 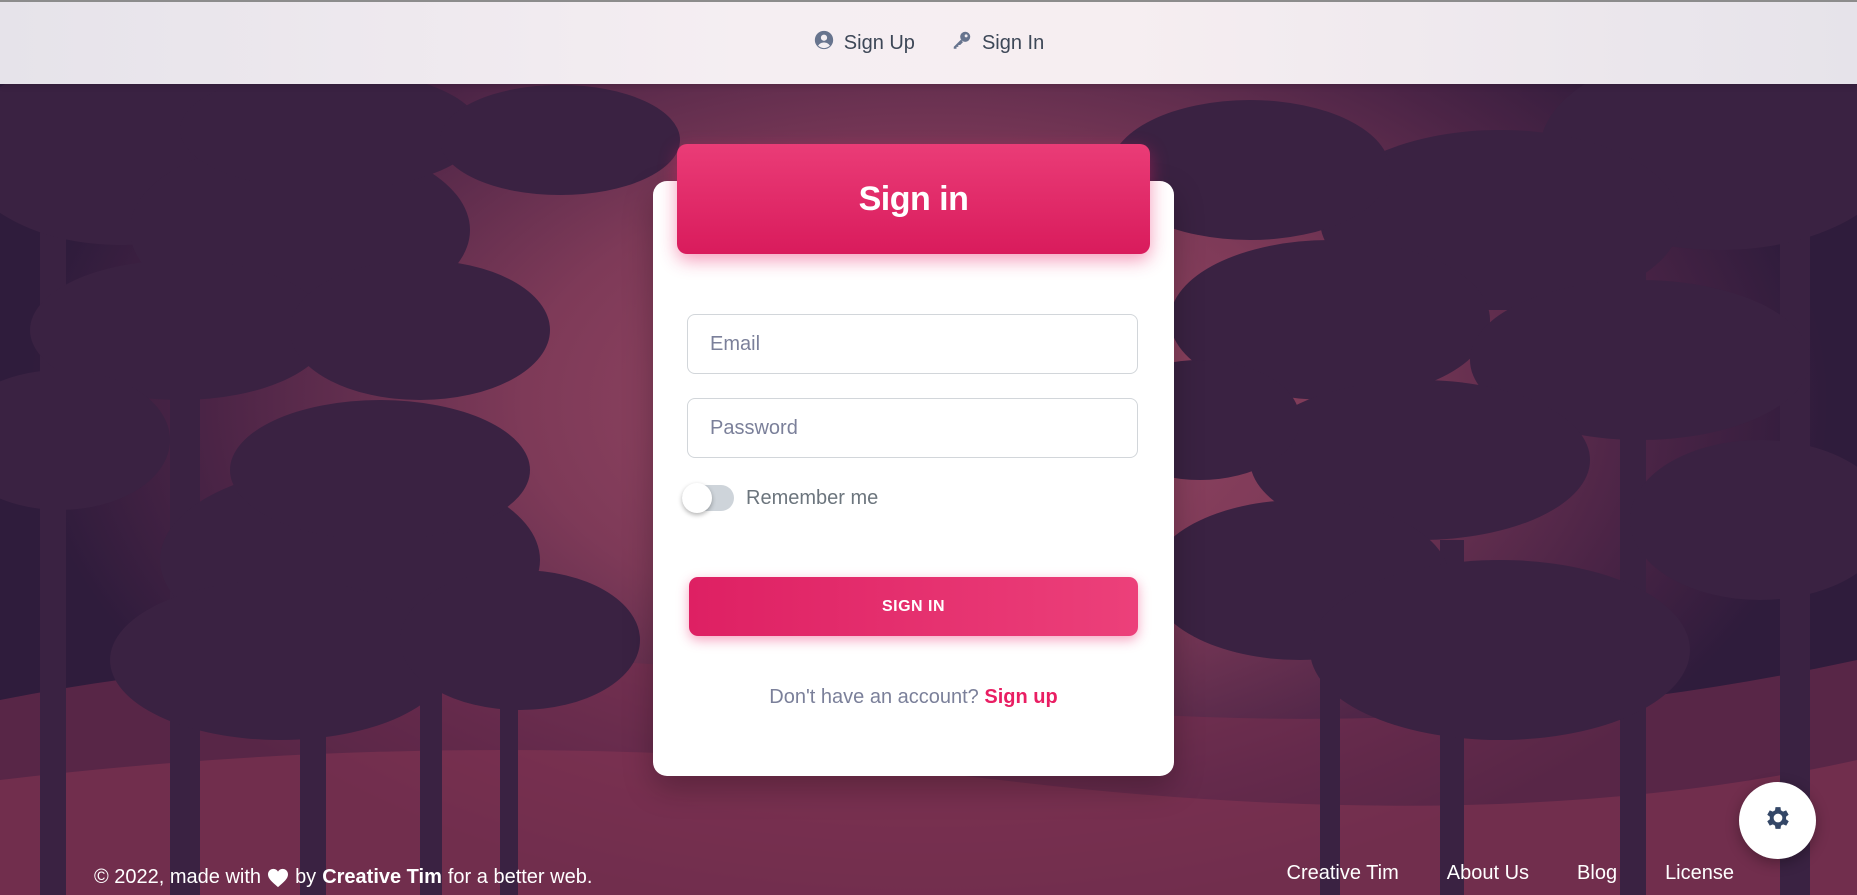 I want to click on card-header: Sign in, so click(x=913, y=199).